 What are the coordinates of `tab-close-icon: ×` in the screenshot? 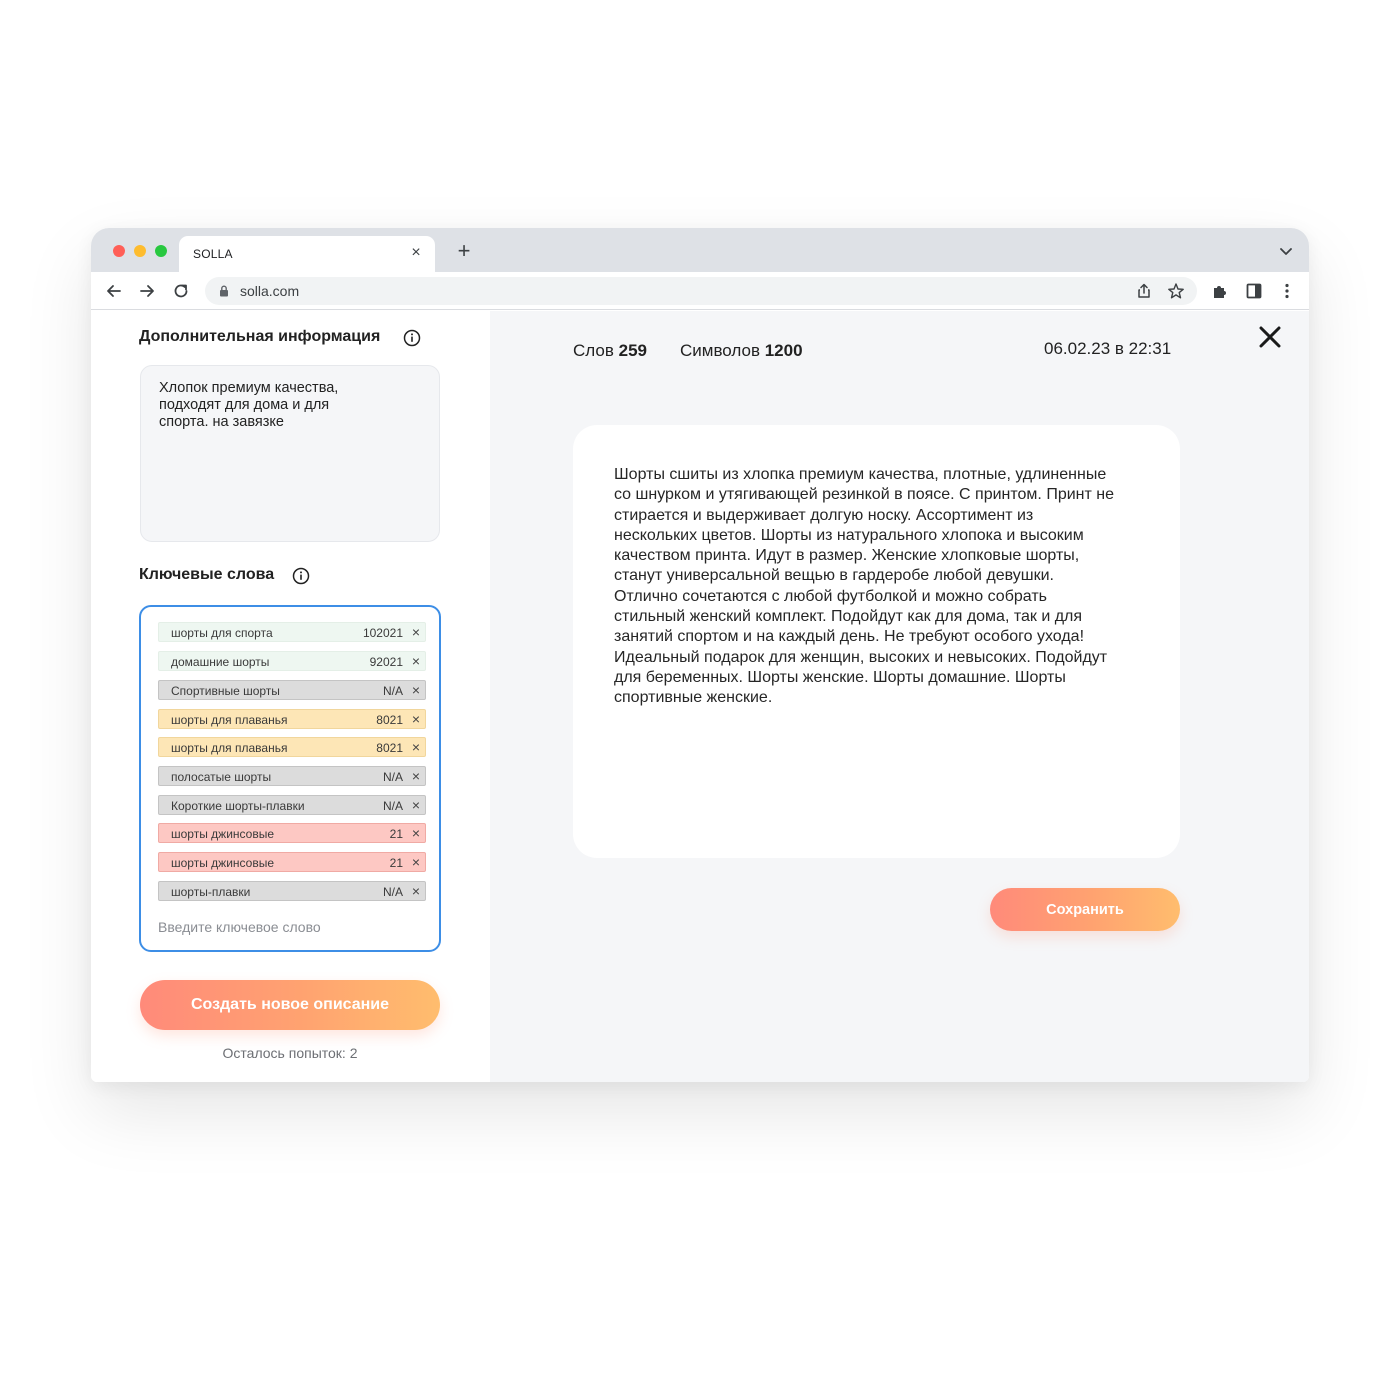 It's located at (416, 253).